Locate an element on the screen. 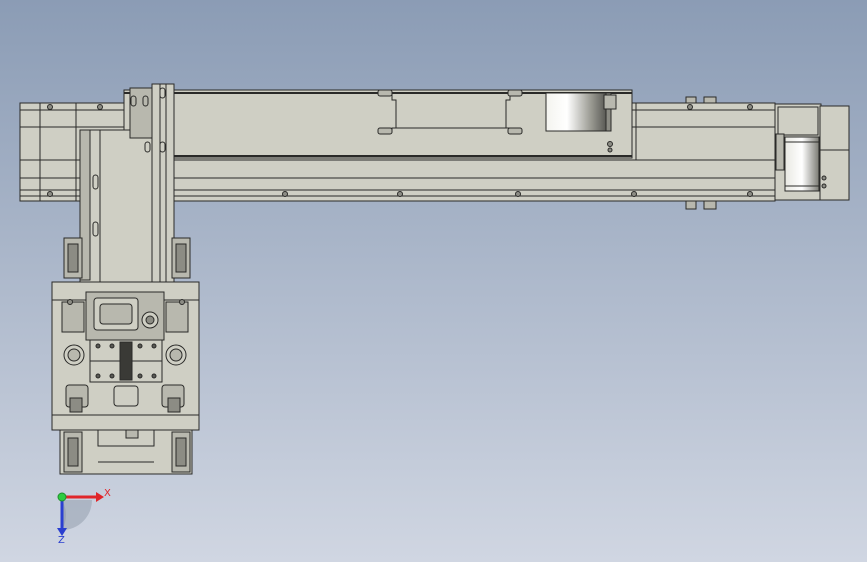 Image resolution: width=867 pixels, height=562 pixels. chrome-bearing is located at coordinates (576, 112).